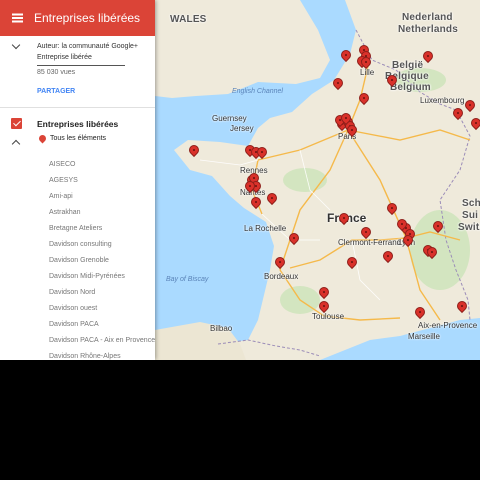 The width and height of the screenshot is (480, 480). I want to click on place-label-bilbao: Bilbao, so click(221, 328).